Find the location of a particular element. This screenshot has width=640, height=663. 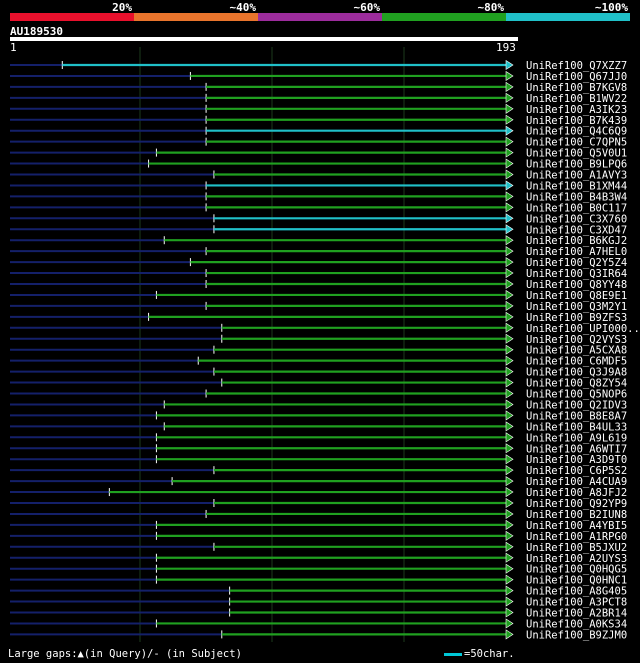

scale-swatch is located at coordinates (453, 654).